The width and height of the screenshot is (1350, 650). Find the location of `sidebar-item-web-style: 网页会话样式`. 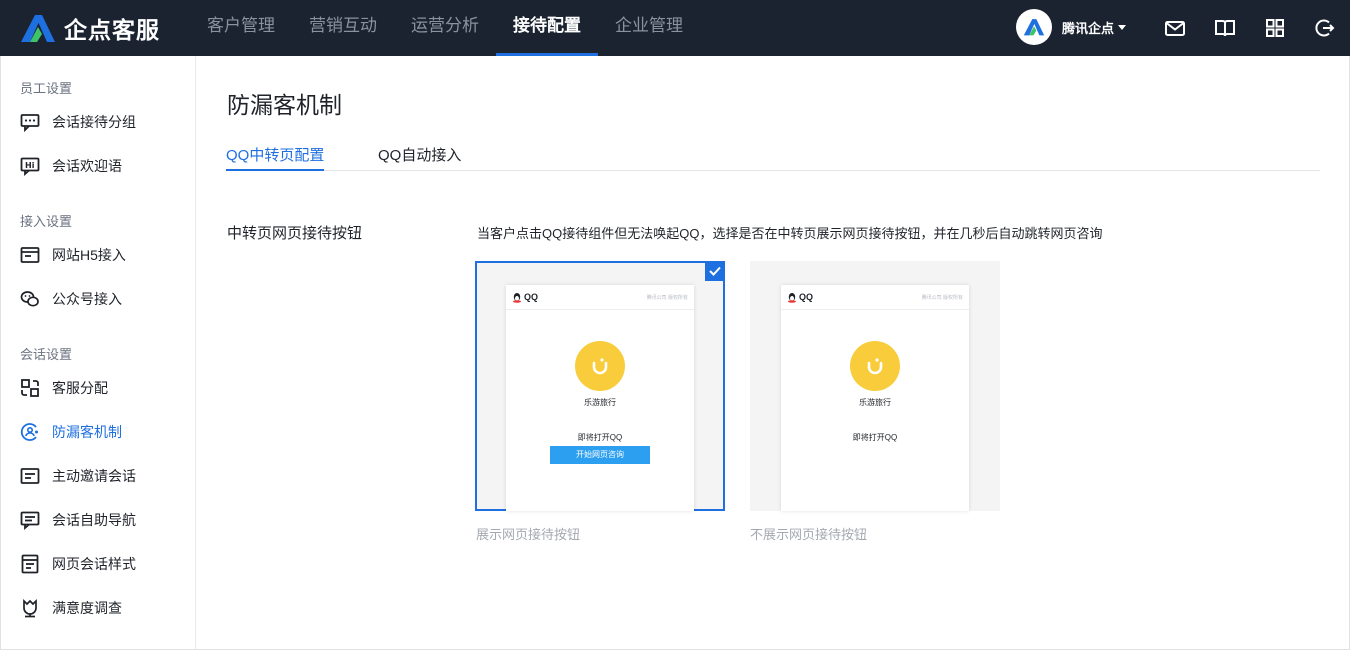

sidebar-item-web-style: 网页会话样式 is located at coordinates (78, 564).